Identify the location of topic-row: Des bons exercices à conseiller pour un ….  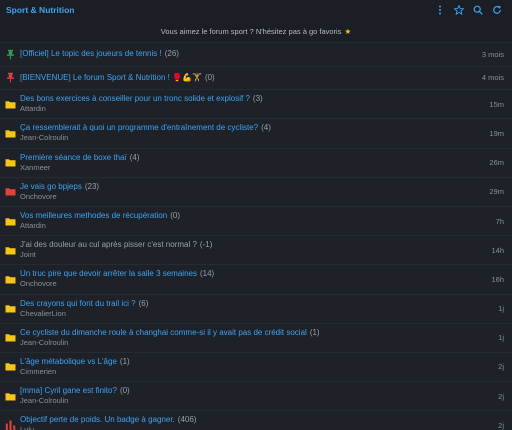
(256, 104).